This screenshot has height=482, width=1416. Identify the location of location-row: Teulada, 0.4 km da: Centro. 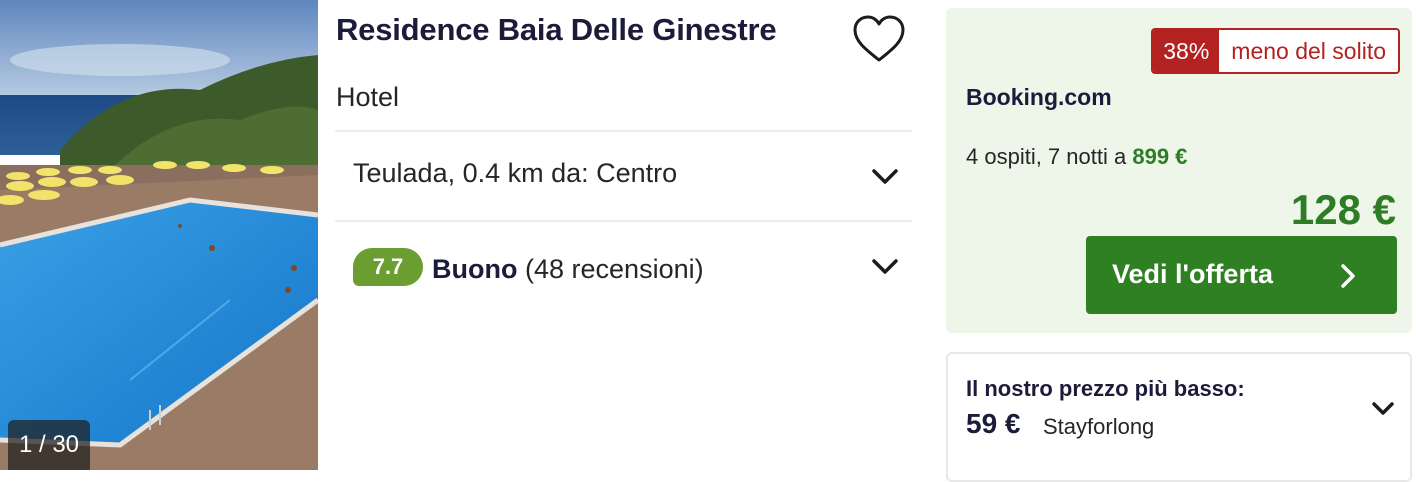
(623, 176).